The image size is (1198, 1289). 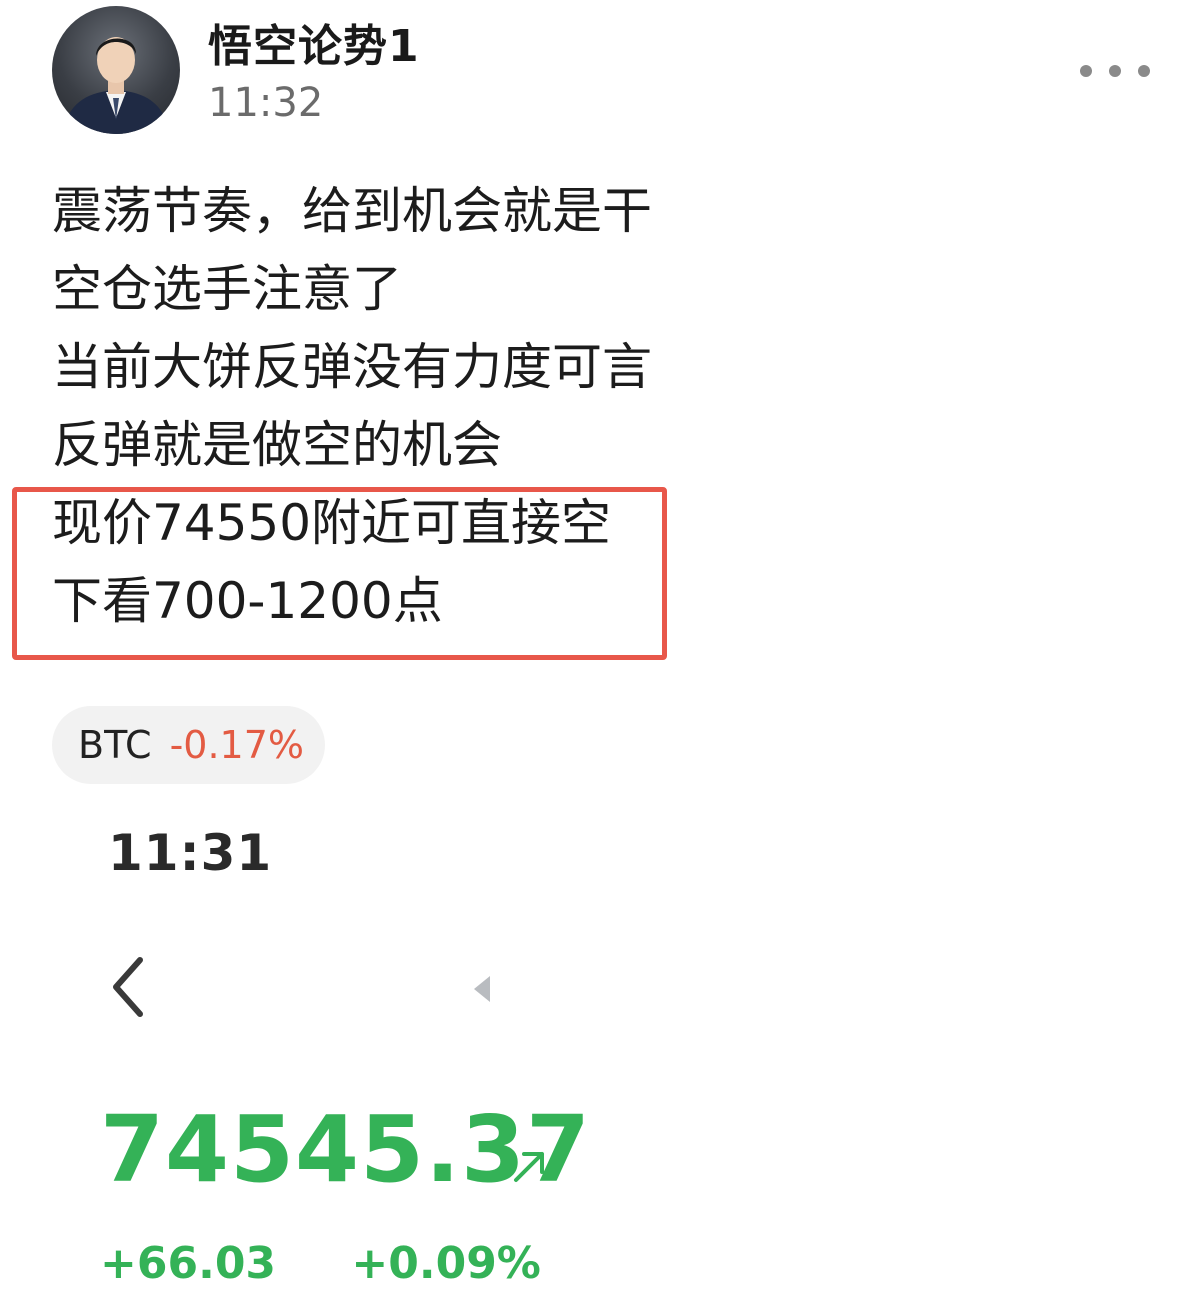 I want to click on author-name: 悟空论势1, so click(x=314, y=42).